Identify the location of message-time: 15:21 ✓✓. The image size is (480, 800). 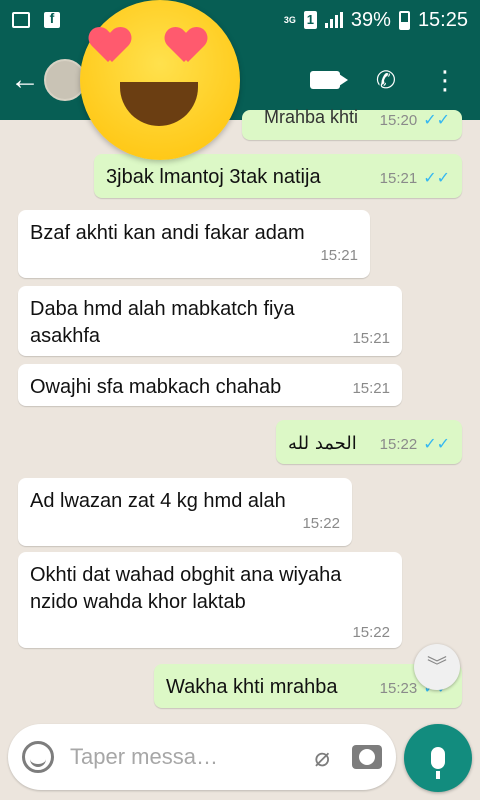
(414, 178).